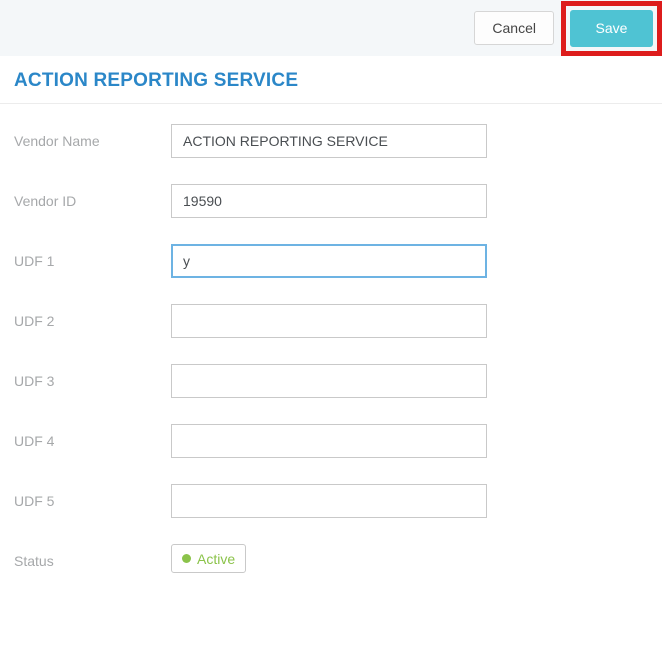  Describe the element at coordinates (34, 261) in the screenshot. I see `udf1-label: UDF 1` at that location.